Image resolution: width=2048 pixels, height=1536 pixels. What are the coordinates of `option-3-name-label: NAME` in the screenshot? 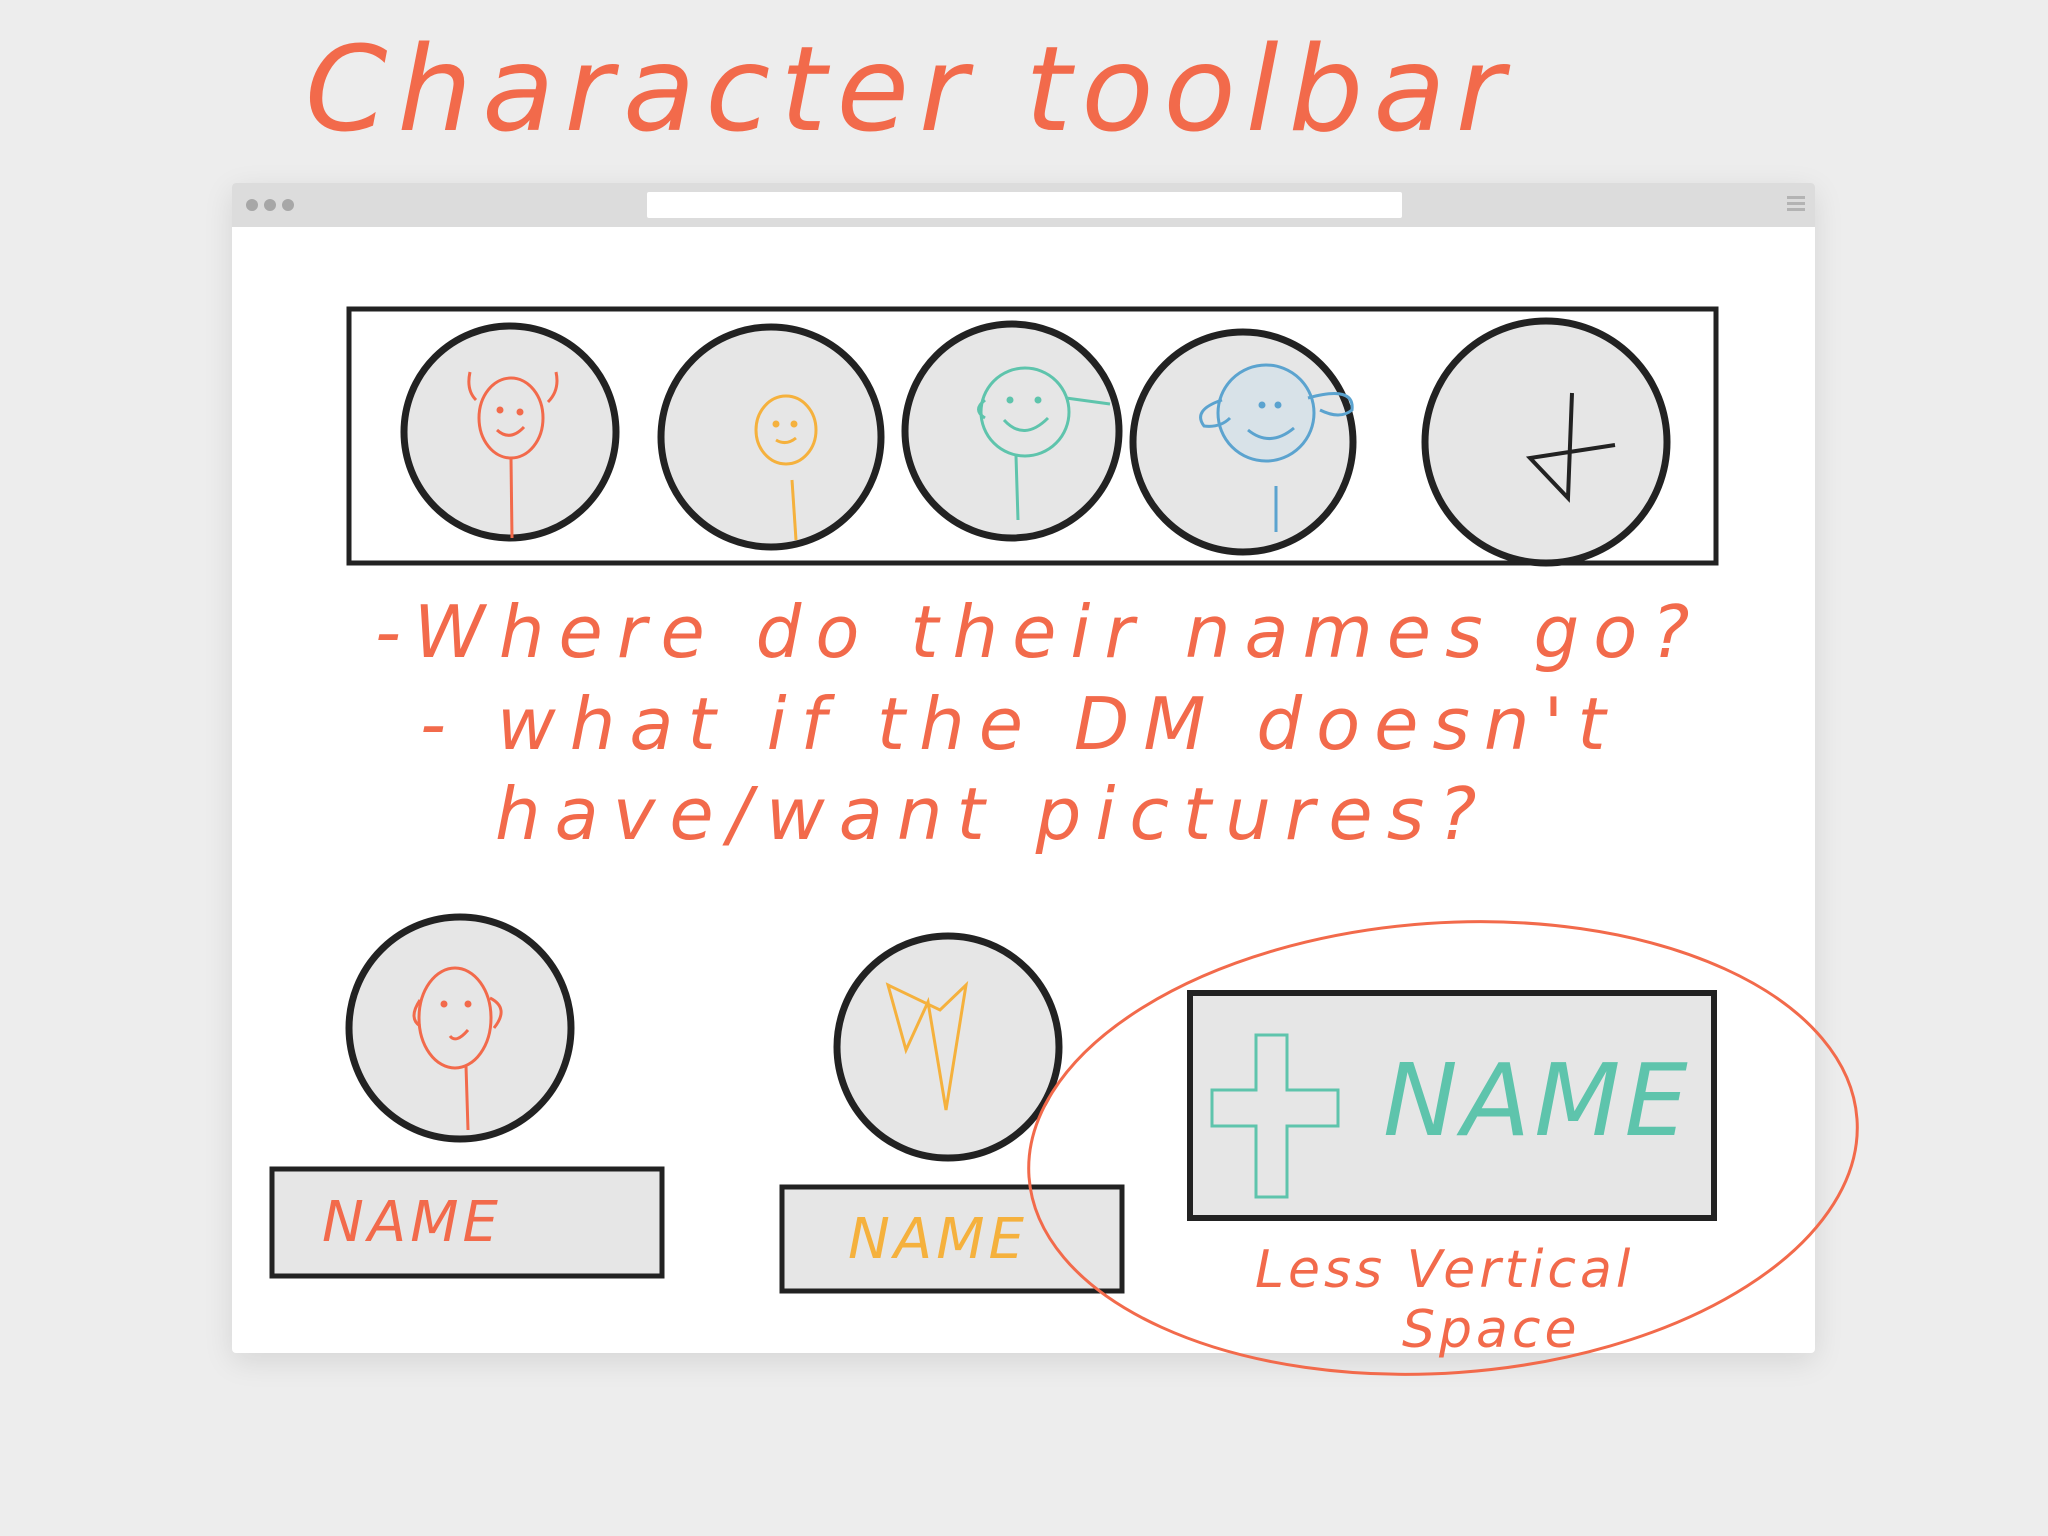 It's located at (1537, 1100).